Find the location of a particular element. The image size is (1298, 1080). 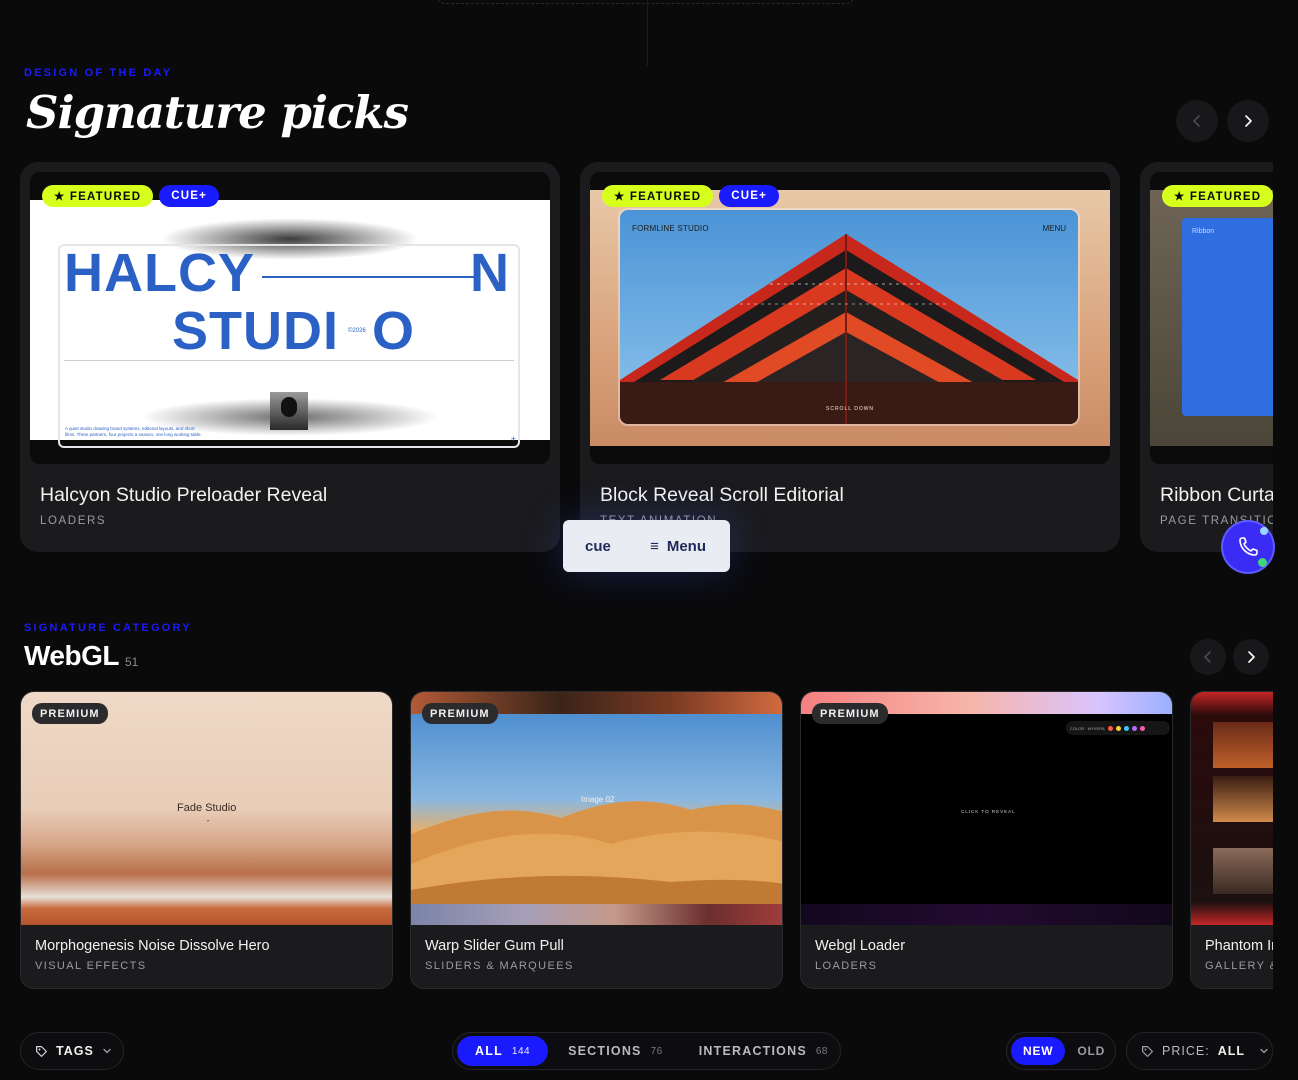

top-divider-line is located at coordinates (647, 33).